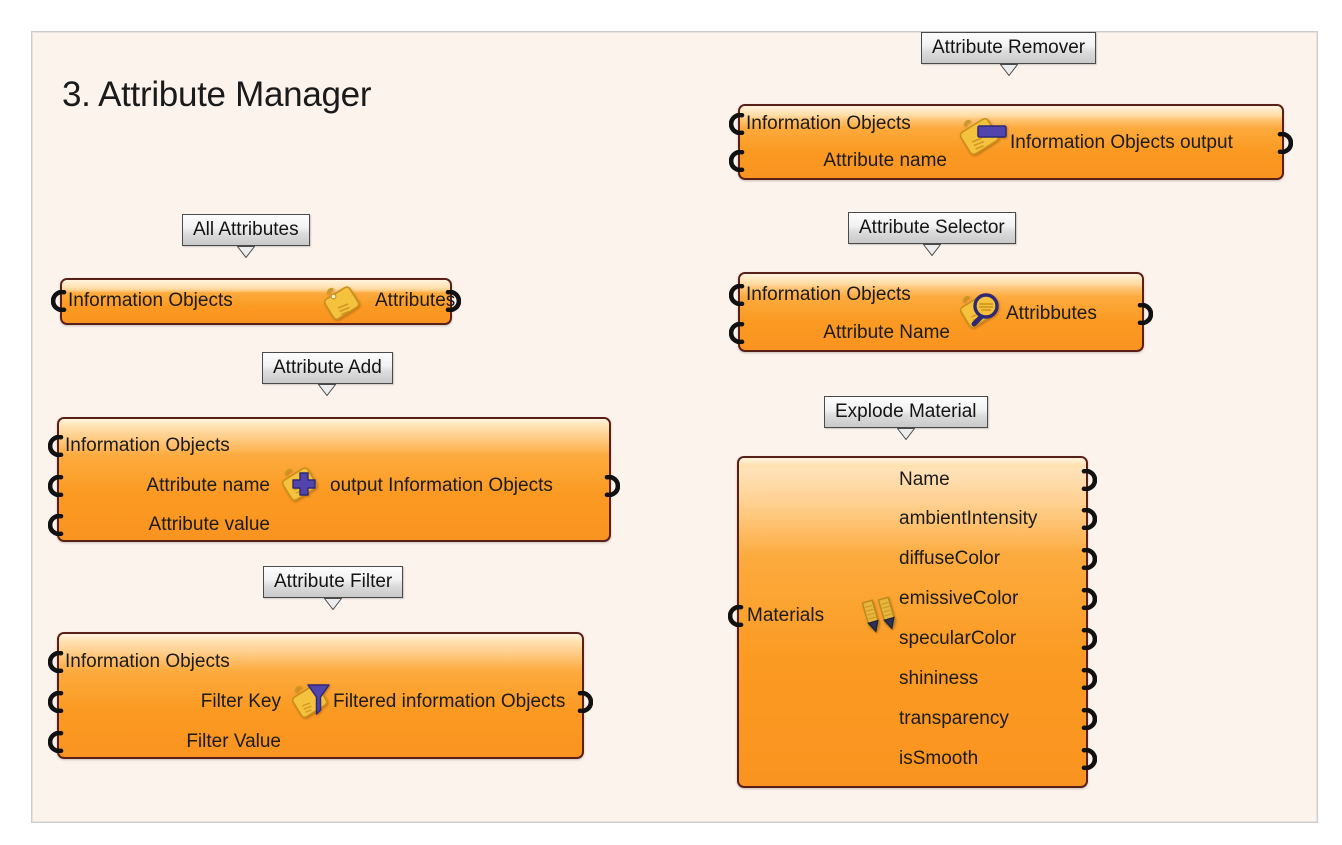 The width and height of the screenshot is (1342, 845). I want to click on output-label: Name, so click(924, 479).